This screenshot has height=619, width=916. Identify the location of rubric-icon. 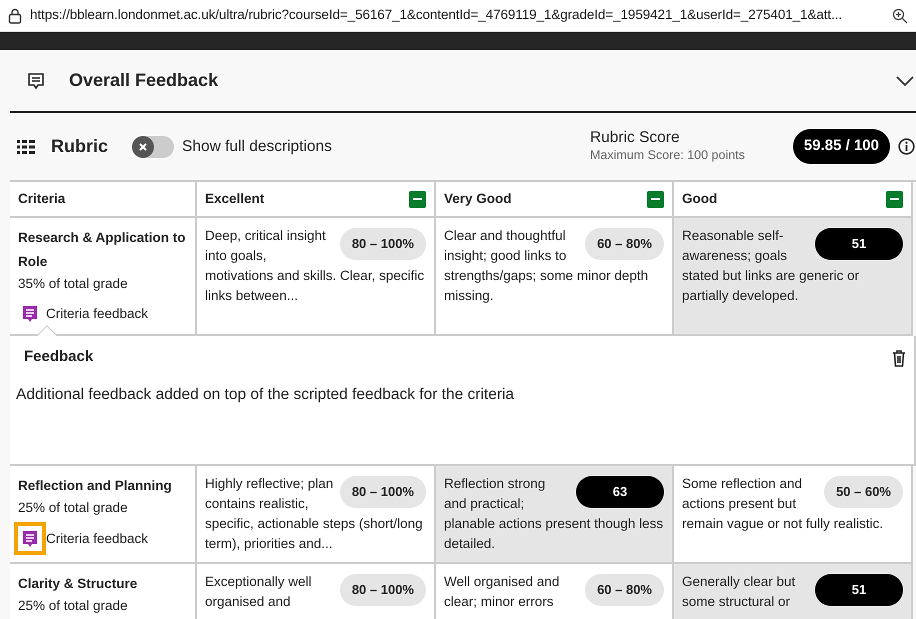
(26, 146).